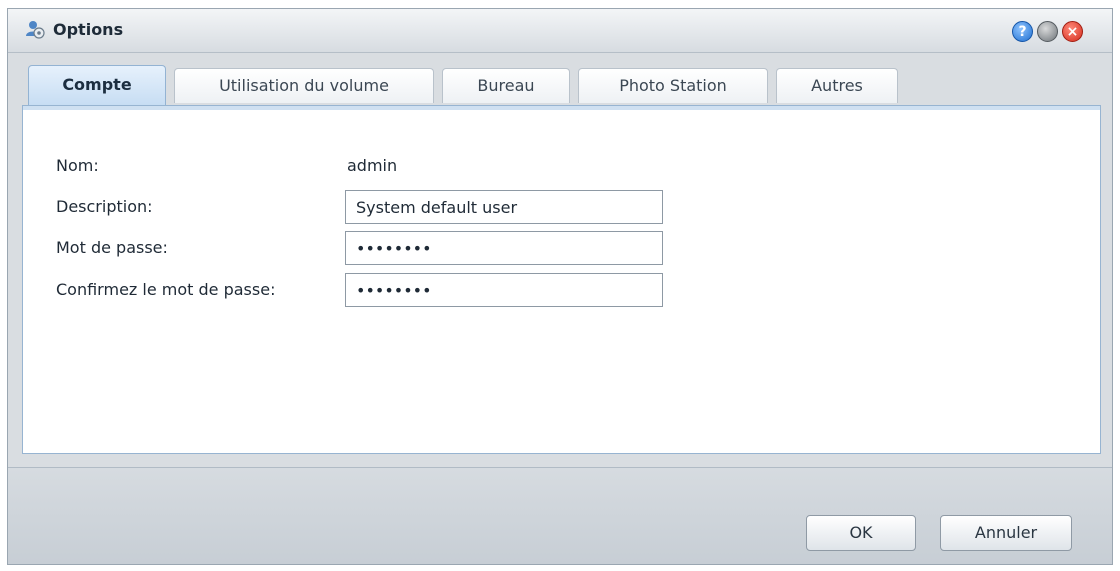 Image resolution: width=1120 pixels, height=571 pixels. I want to click on help-icon: ?, so click(1022, 31).